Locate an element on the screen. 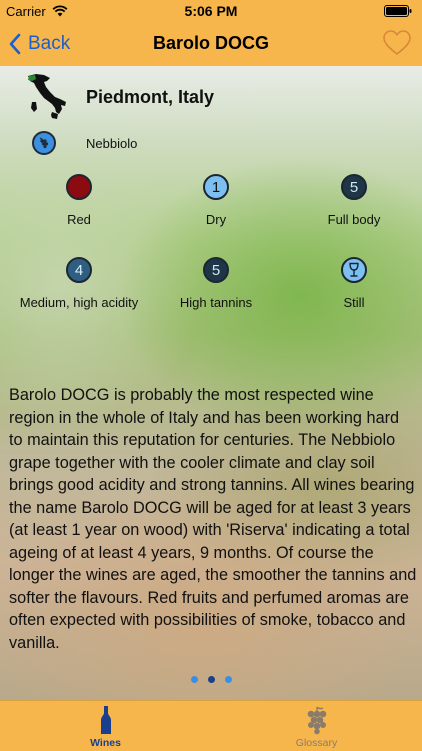 The image size is (422, 751). navigation-bar: Back Barolo DOCG is located at coordinates (211, 44).